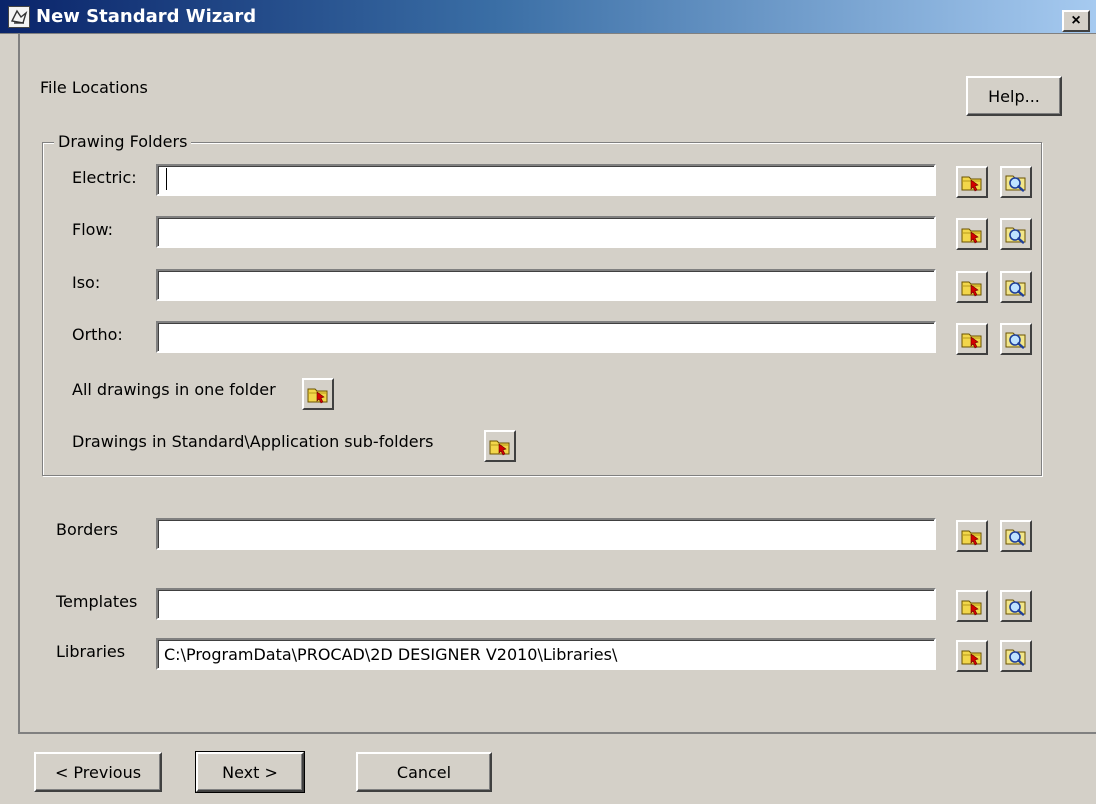  Describe the element at coordinates (546, 180) in the screenshot. I see `electric-path-input` at that location.